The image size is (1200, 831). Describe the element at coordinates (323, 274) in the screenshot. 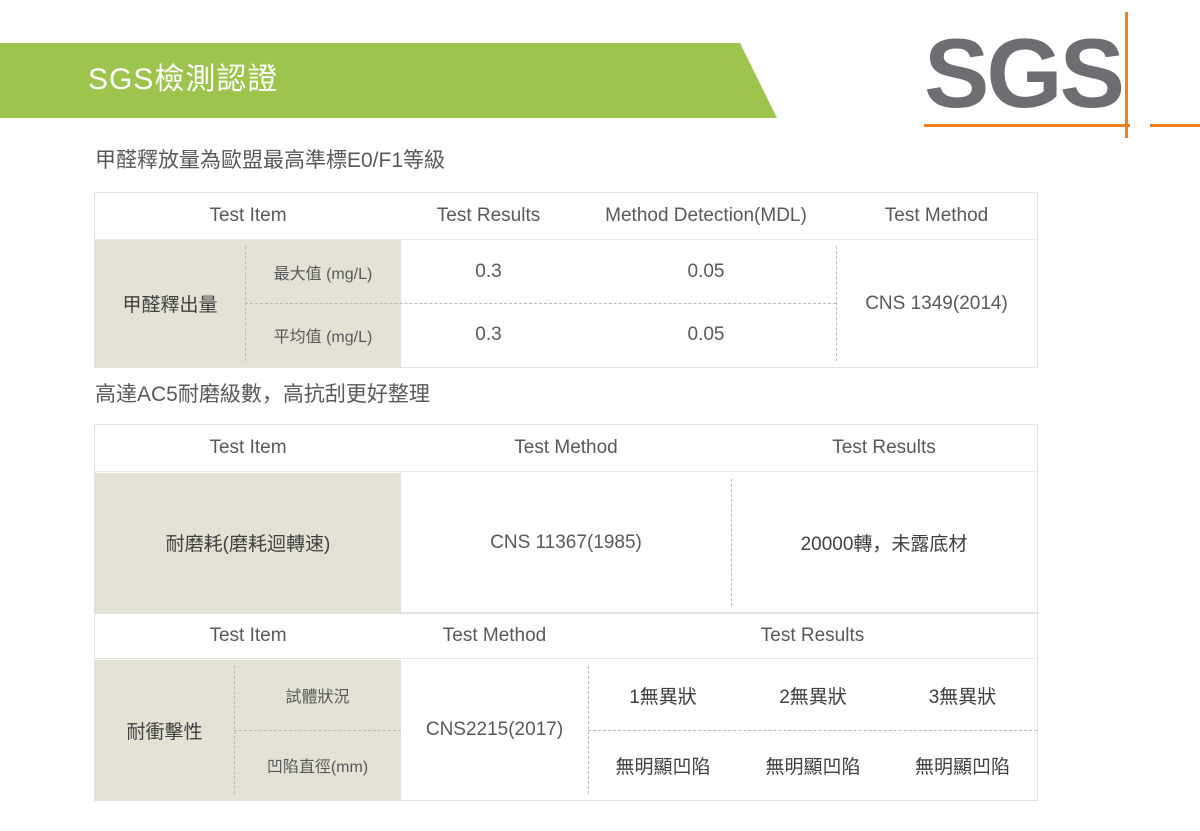

I see `cell-sub-label-max: 最大值 (mg/L)` at that location.